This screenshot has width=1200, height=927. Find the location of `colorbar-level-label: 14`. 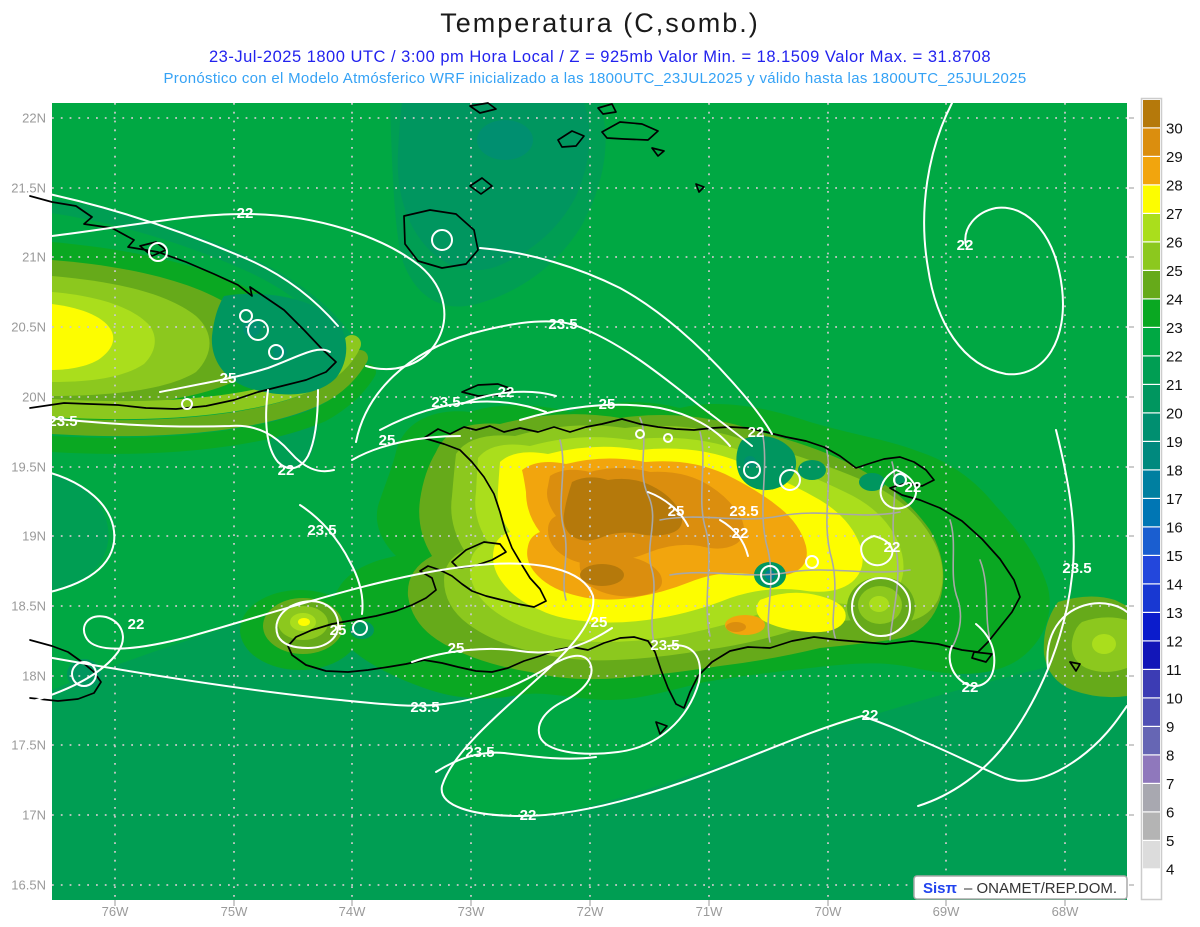

colorbar-level-label: 14 is located at coordinates (1174, 585).